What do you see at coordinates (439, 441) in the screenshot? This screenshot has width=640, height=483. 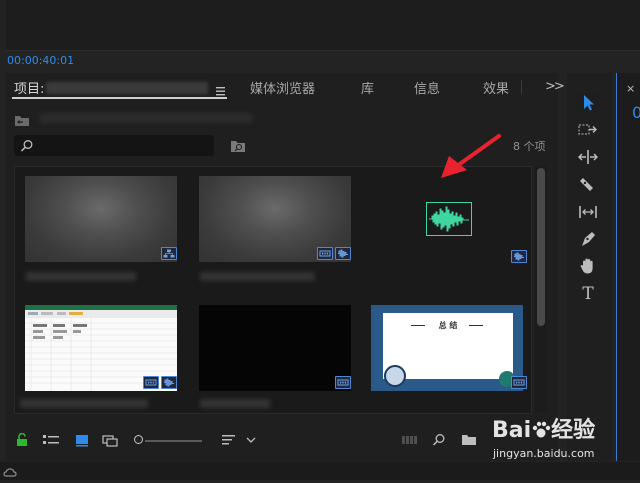 I see `find-icon` at bounding box center [439, 441].